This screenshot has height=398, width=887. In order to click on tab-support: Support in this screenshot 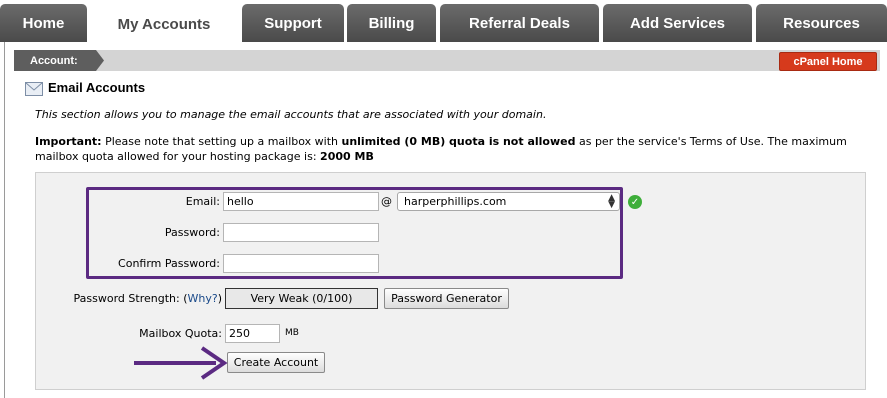, I will do `click(293, 23)`.